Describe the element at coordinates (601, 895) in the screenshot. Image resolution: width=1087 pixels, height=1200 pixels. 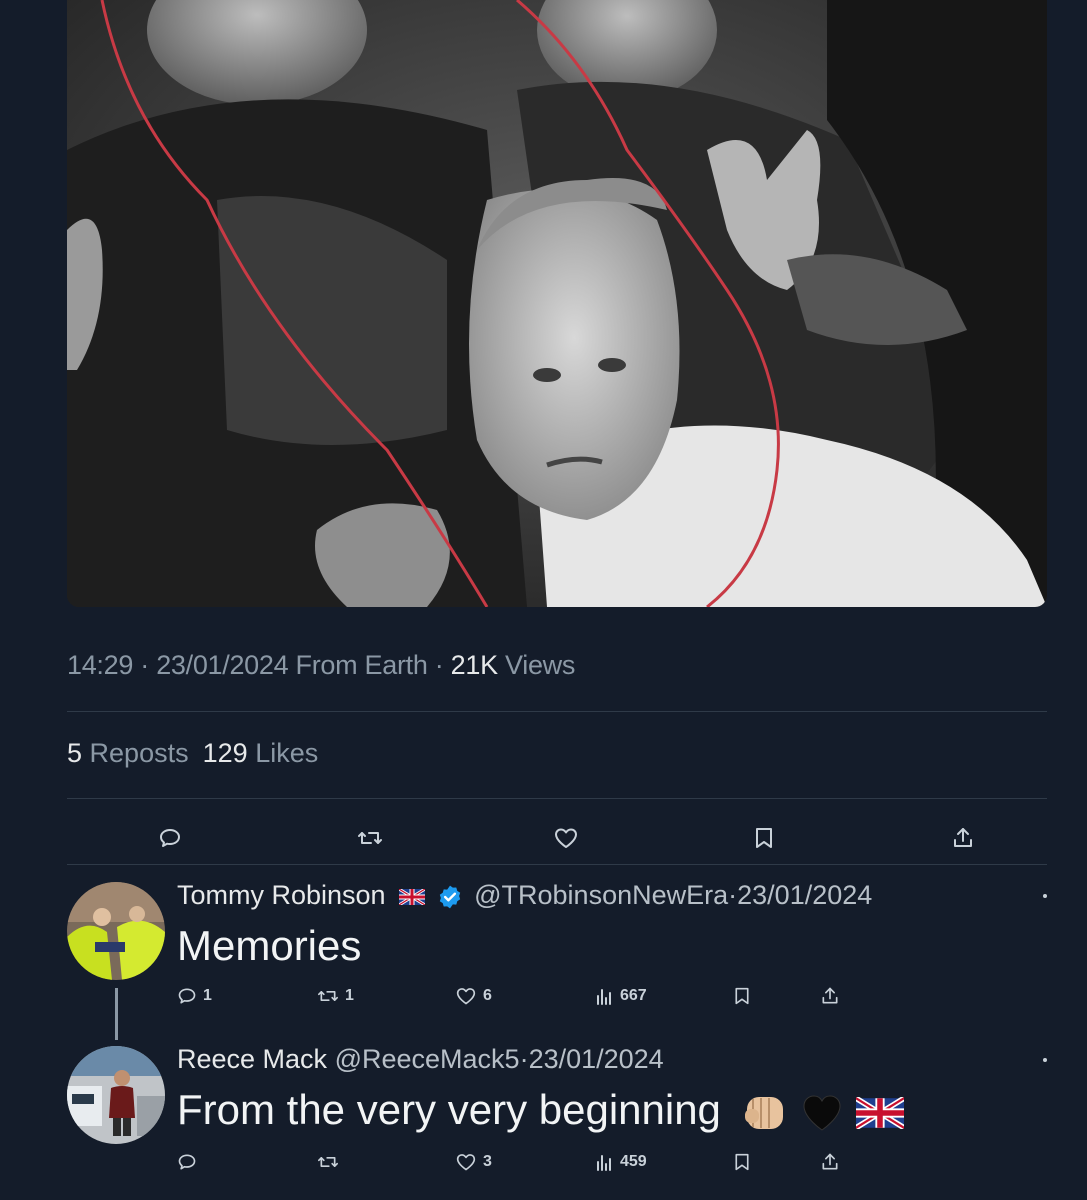
I see `handle: @TRobinsonNewEra` at that location.